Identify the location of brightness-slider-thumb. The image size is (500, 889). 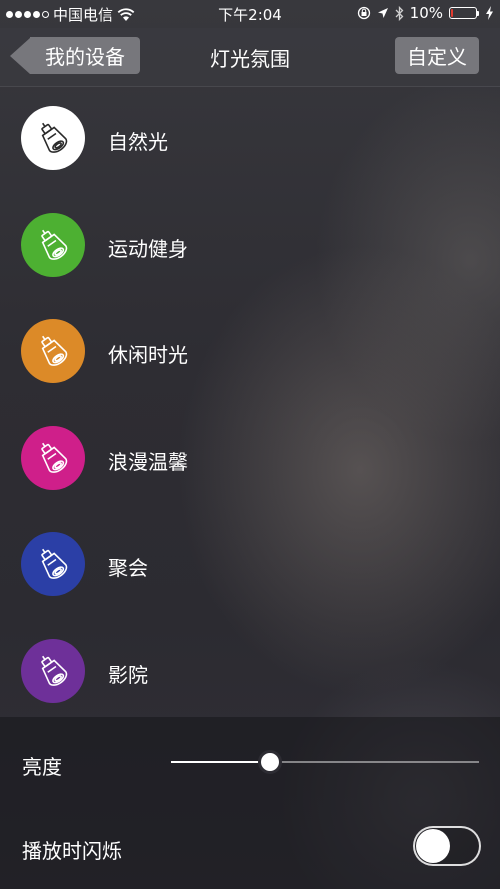
(269, 762).